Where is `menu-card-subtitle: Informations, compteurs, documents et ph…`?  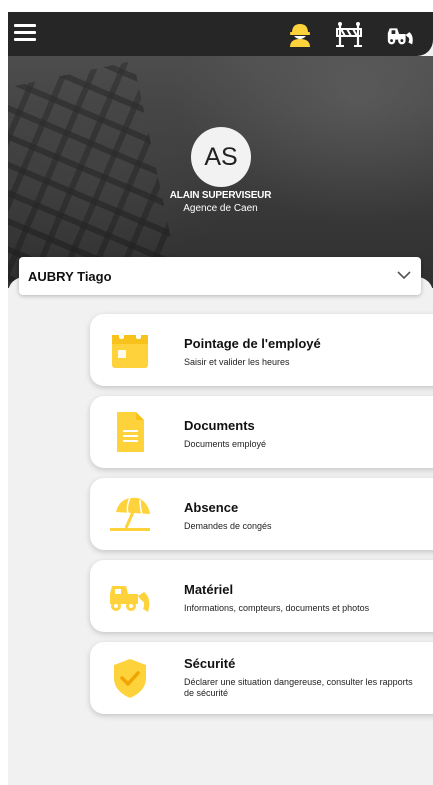
menu-card-subtitle: Informations, compteurs, documents et ph… is located at coordinates (277, 608).